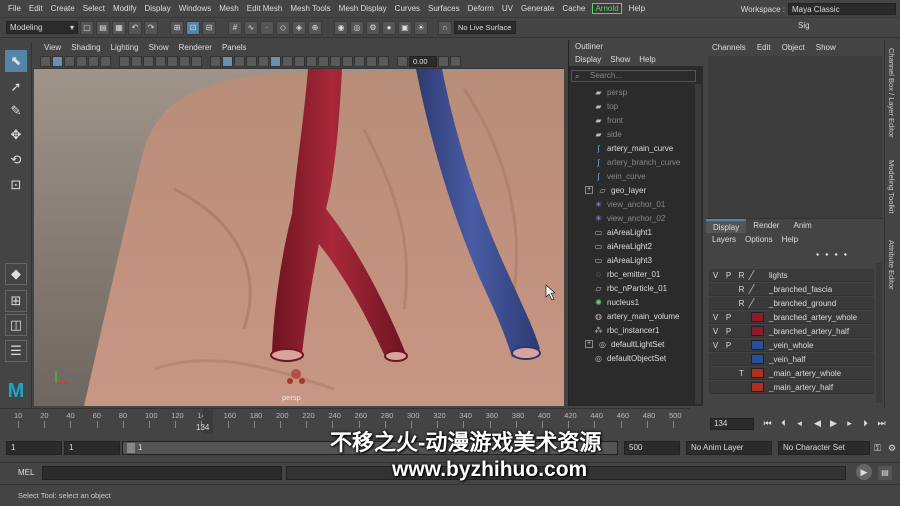 This screenshot has width=900, height=506. What do you see at coordinates (791, 303) in the screenshot?
I see `layer-row: R _branched_ground` at bounding box center [791, 303].